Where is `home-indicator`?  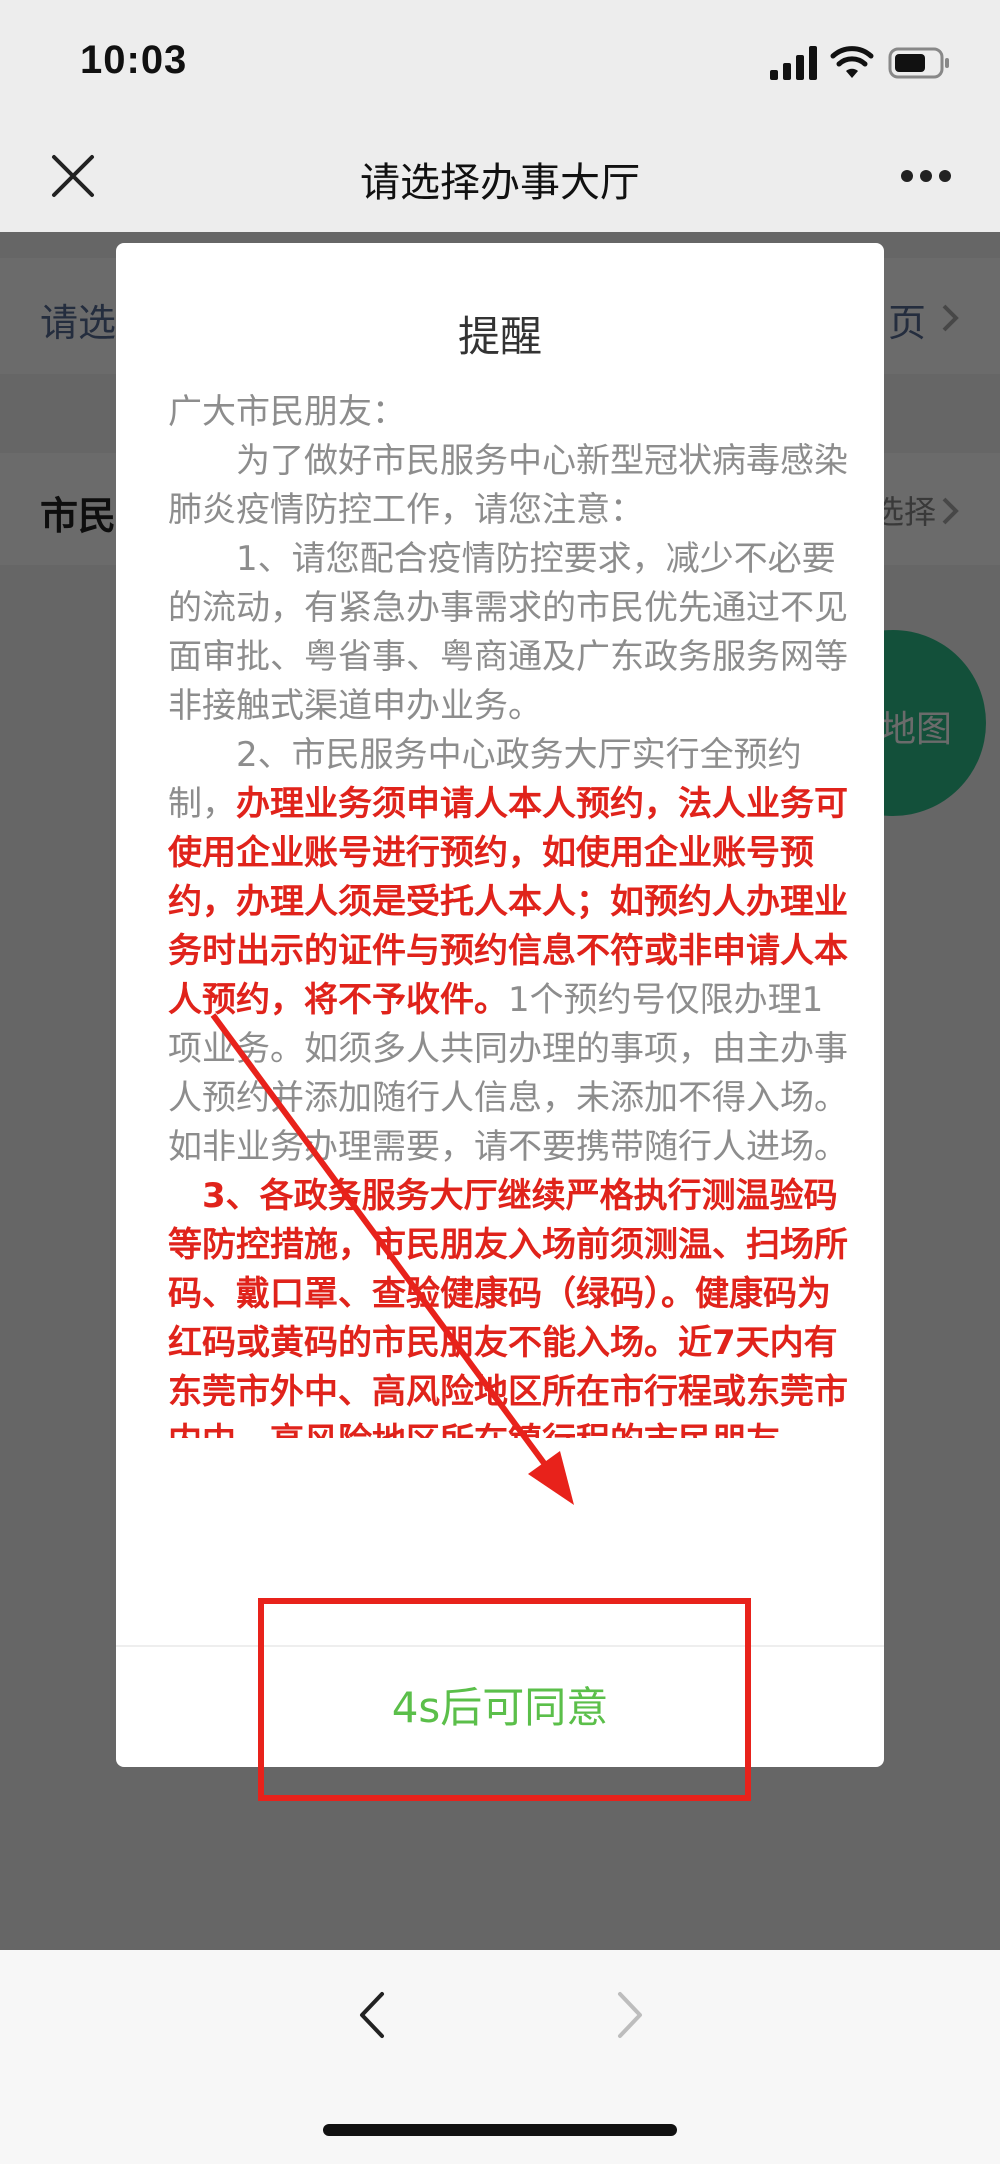
home-indicator is located at coordinates (500, 2130).